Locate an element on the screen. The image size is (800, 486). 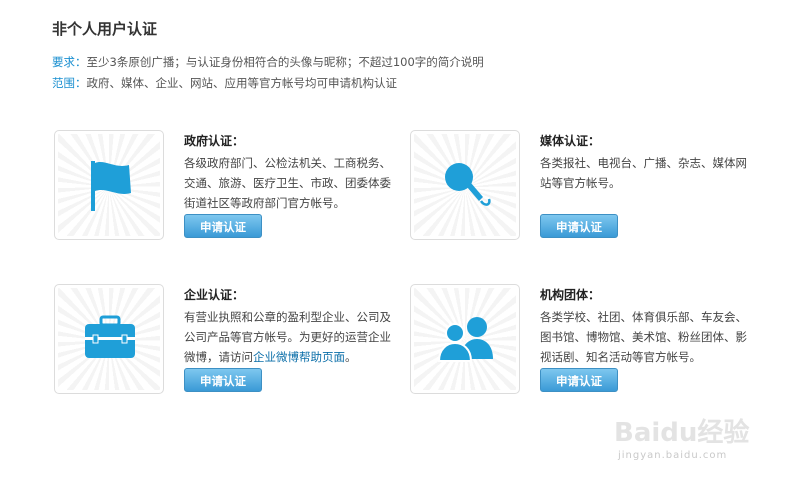
requirement-label: 要求： is located at coordinates (69, 62).